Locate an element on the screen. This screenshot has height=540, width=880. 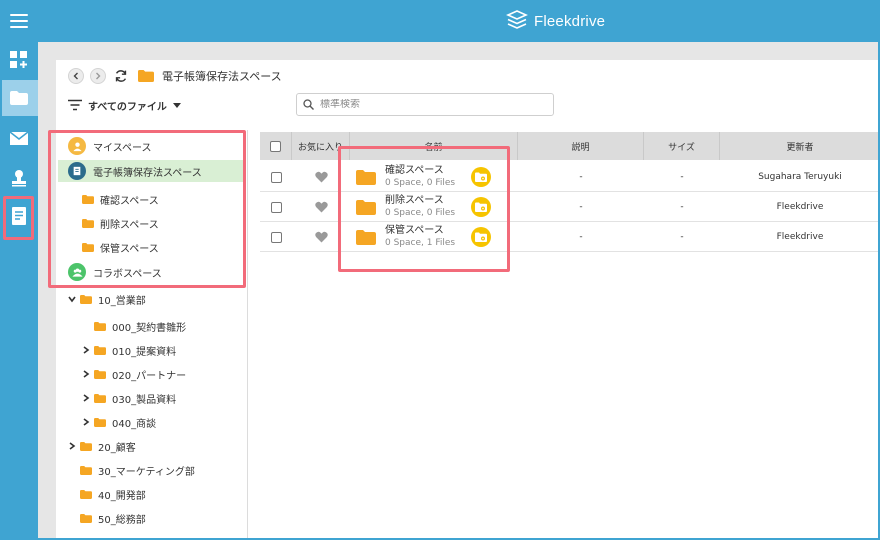
tree-label: 010_提案資料 is located at coordinates (144, 352).